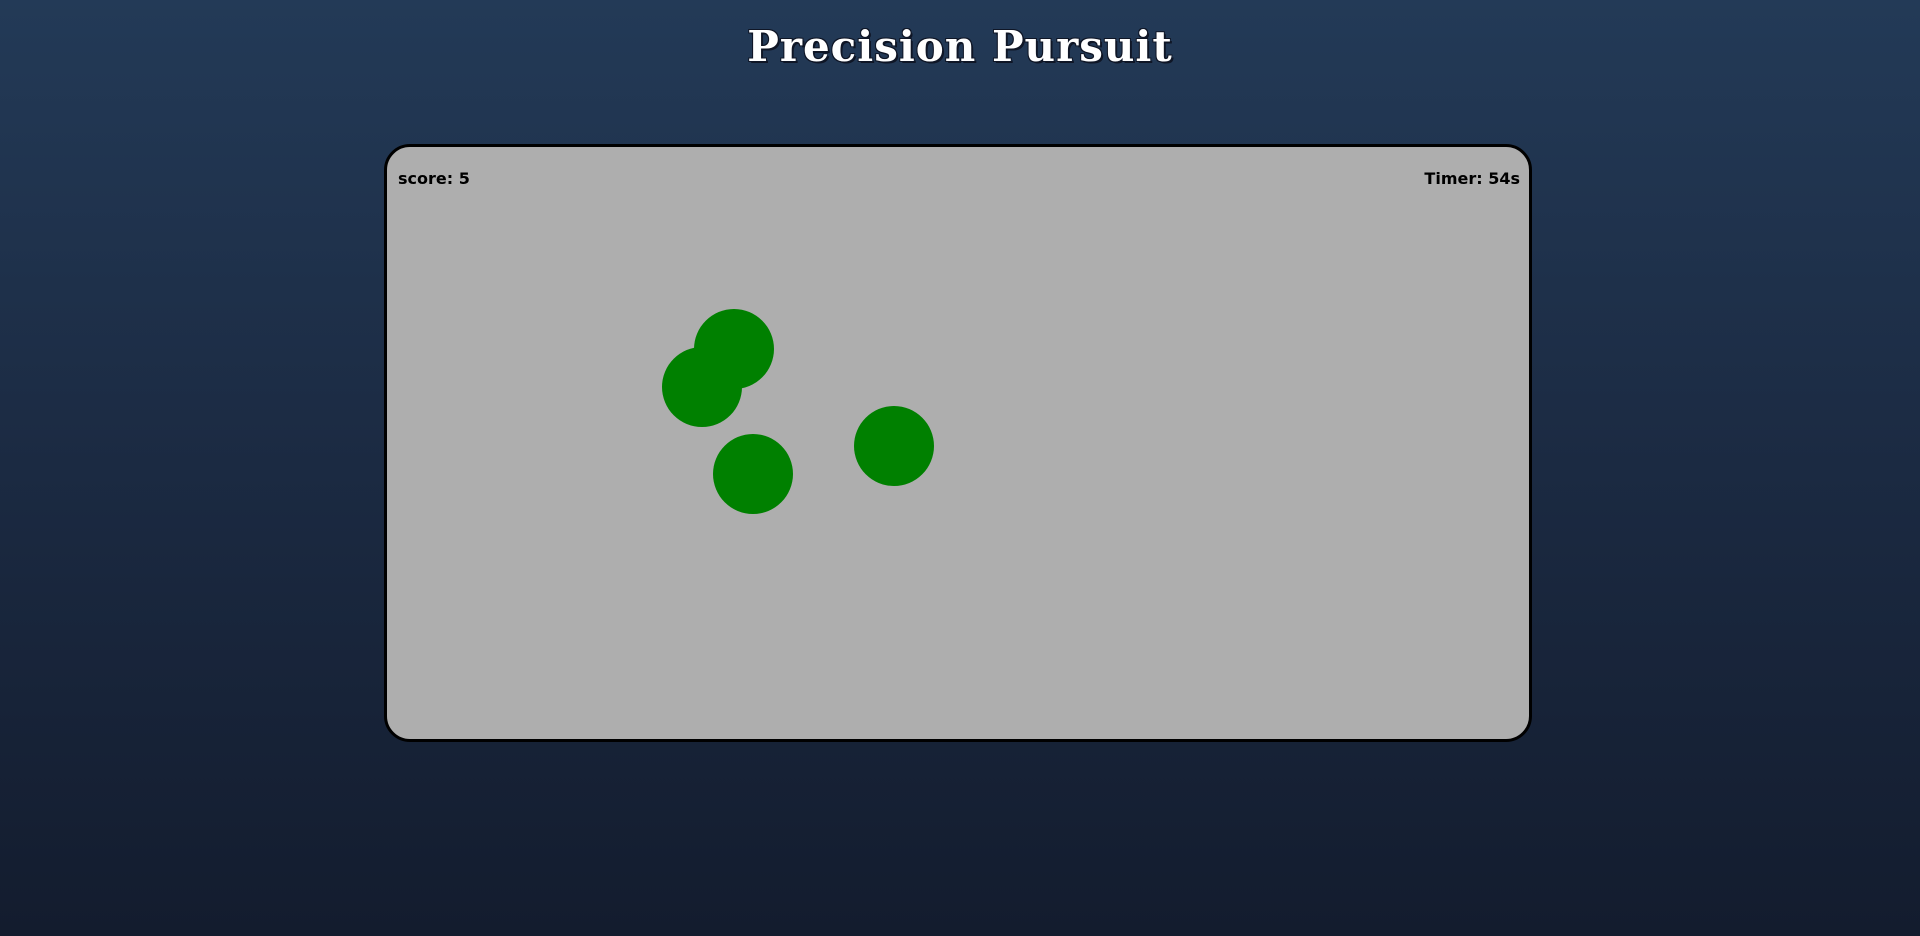 The height and width of the screenshot is (936, 1920). I want to click on game-title: Precision Pursuit, so click(960, 46).